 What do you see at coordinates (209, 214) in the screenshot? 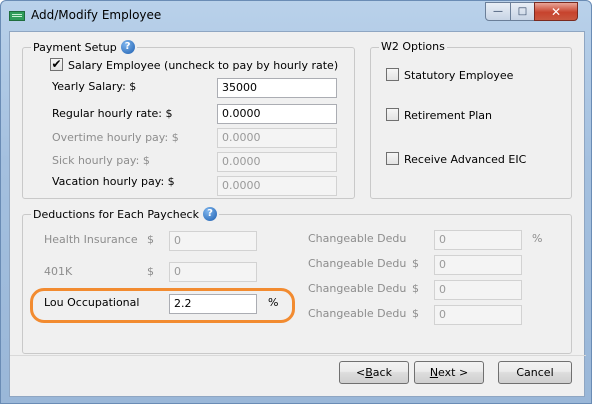
I see `deductions-help-icon: ?` at bounding box center [209, 214].